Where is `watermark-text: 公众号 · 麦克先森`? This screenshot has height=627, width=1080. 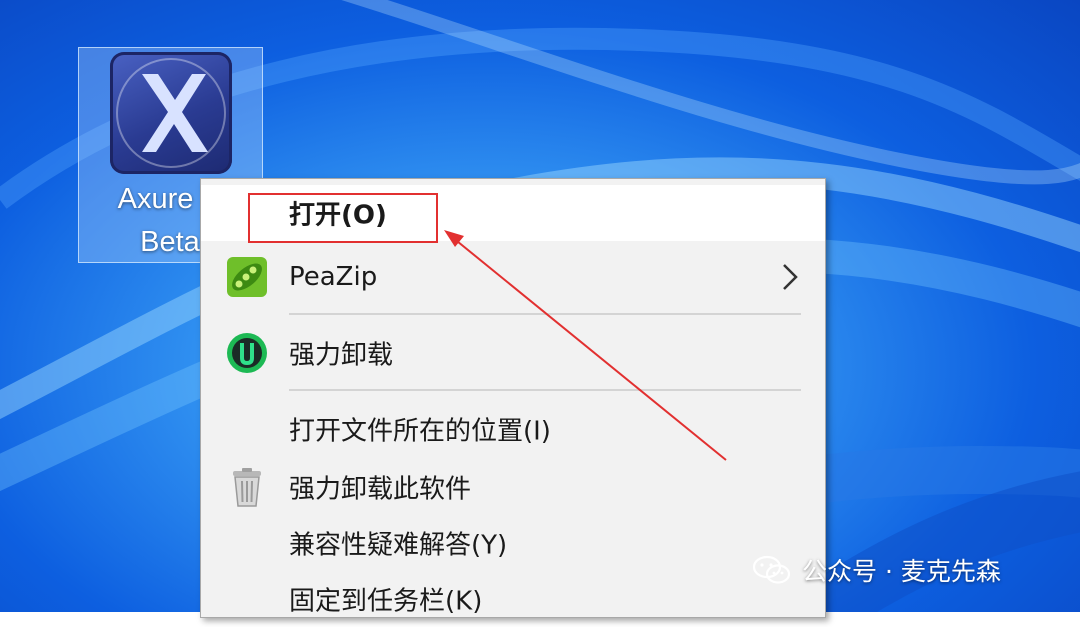
watermark-text: 公众号 · 麦克先森 is located at coordinates (901, 571).